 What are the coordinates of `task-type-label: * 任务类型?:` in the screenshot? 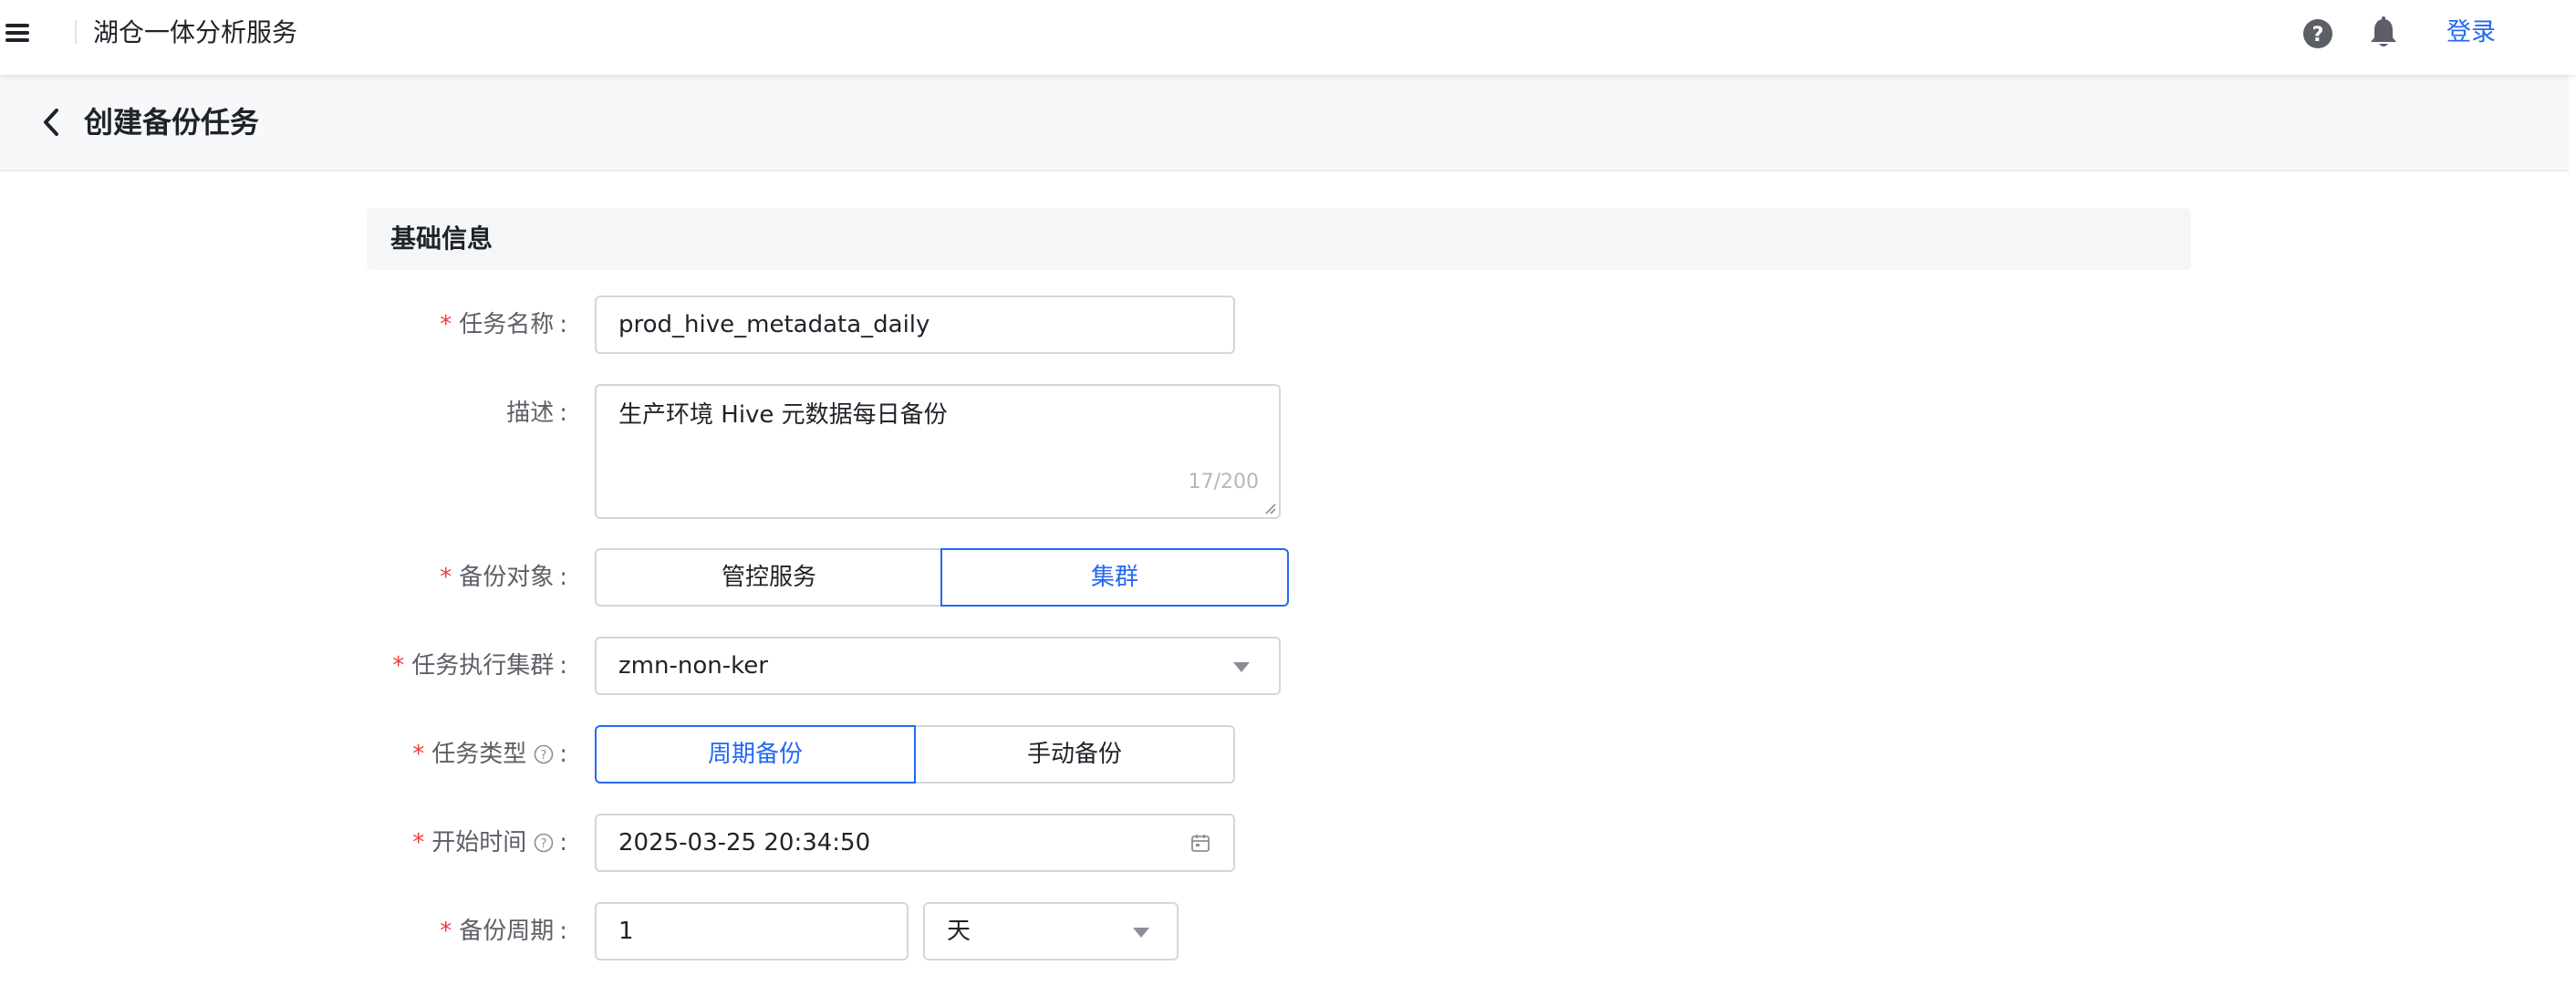 It's located at (489, 754).